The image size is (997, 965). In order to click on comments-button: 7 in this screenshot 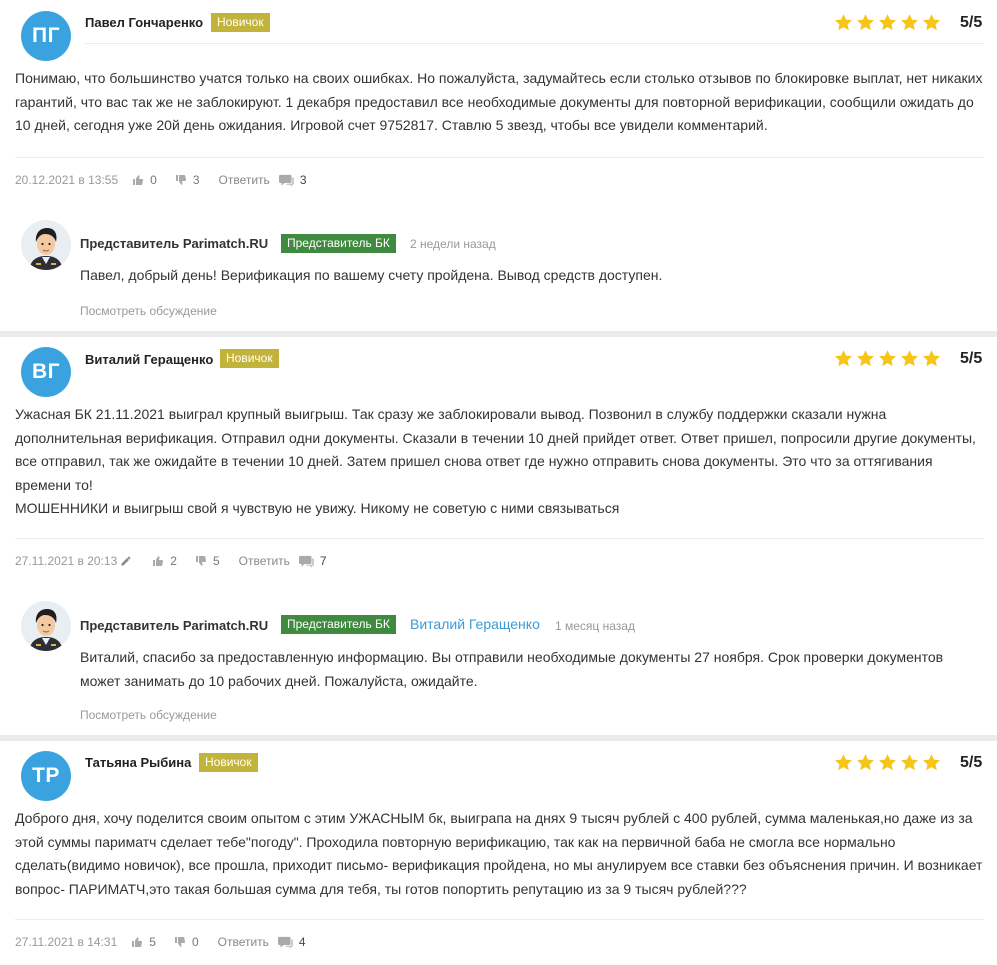, I will do `click(312, 561)`.